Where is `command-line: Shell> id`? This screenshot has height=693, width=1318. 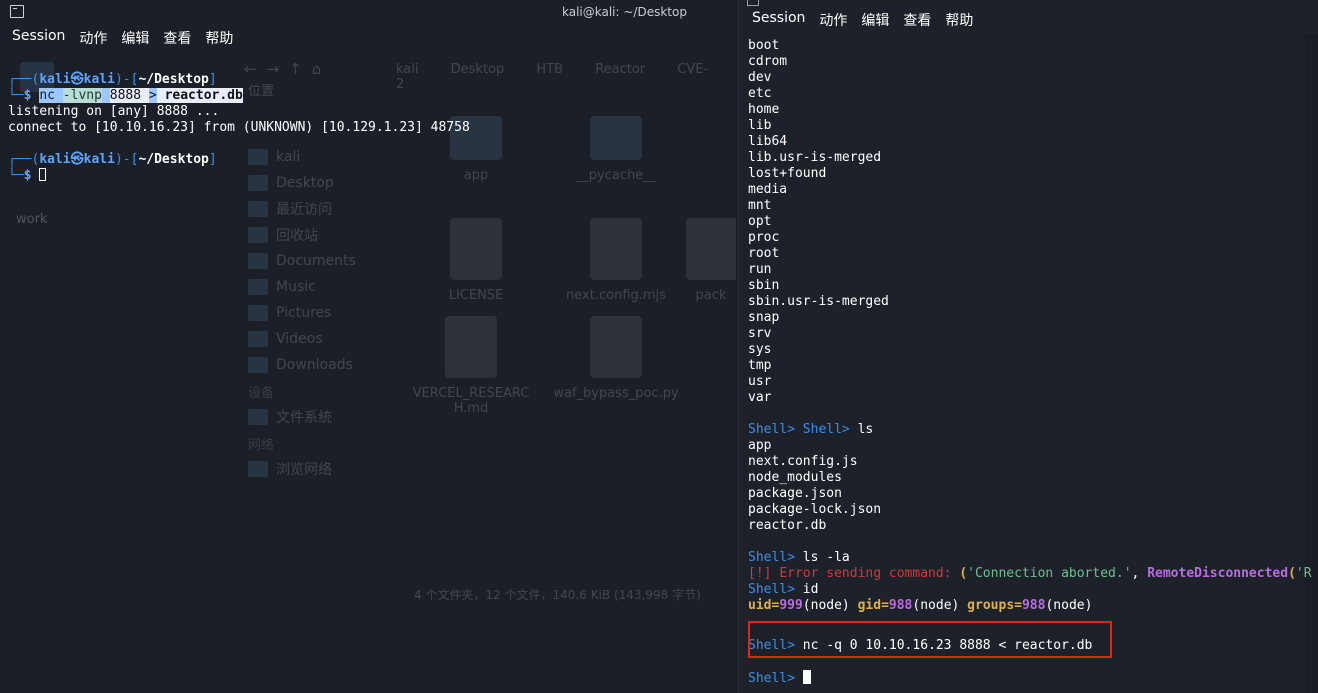
command-line: Shell> id is located at coordinates (783, 589).